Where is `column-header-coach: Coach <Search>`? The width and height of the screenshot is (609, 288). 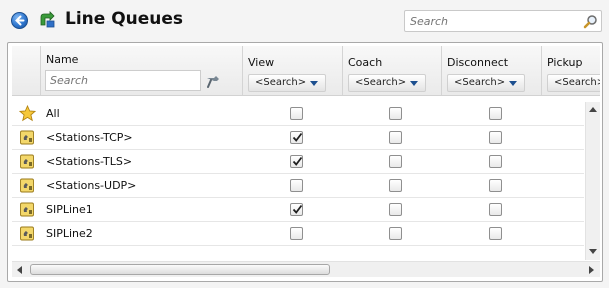
column-header-coach: Coach <Search> is located at coordinates (391, 70).